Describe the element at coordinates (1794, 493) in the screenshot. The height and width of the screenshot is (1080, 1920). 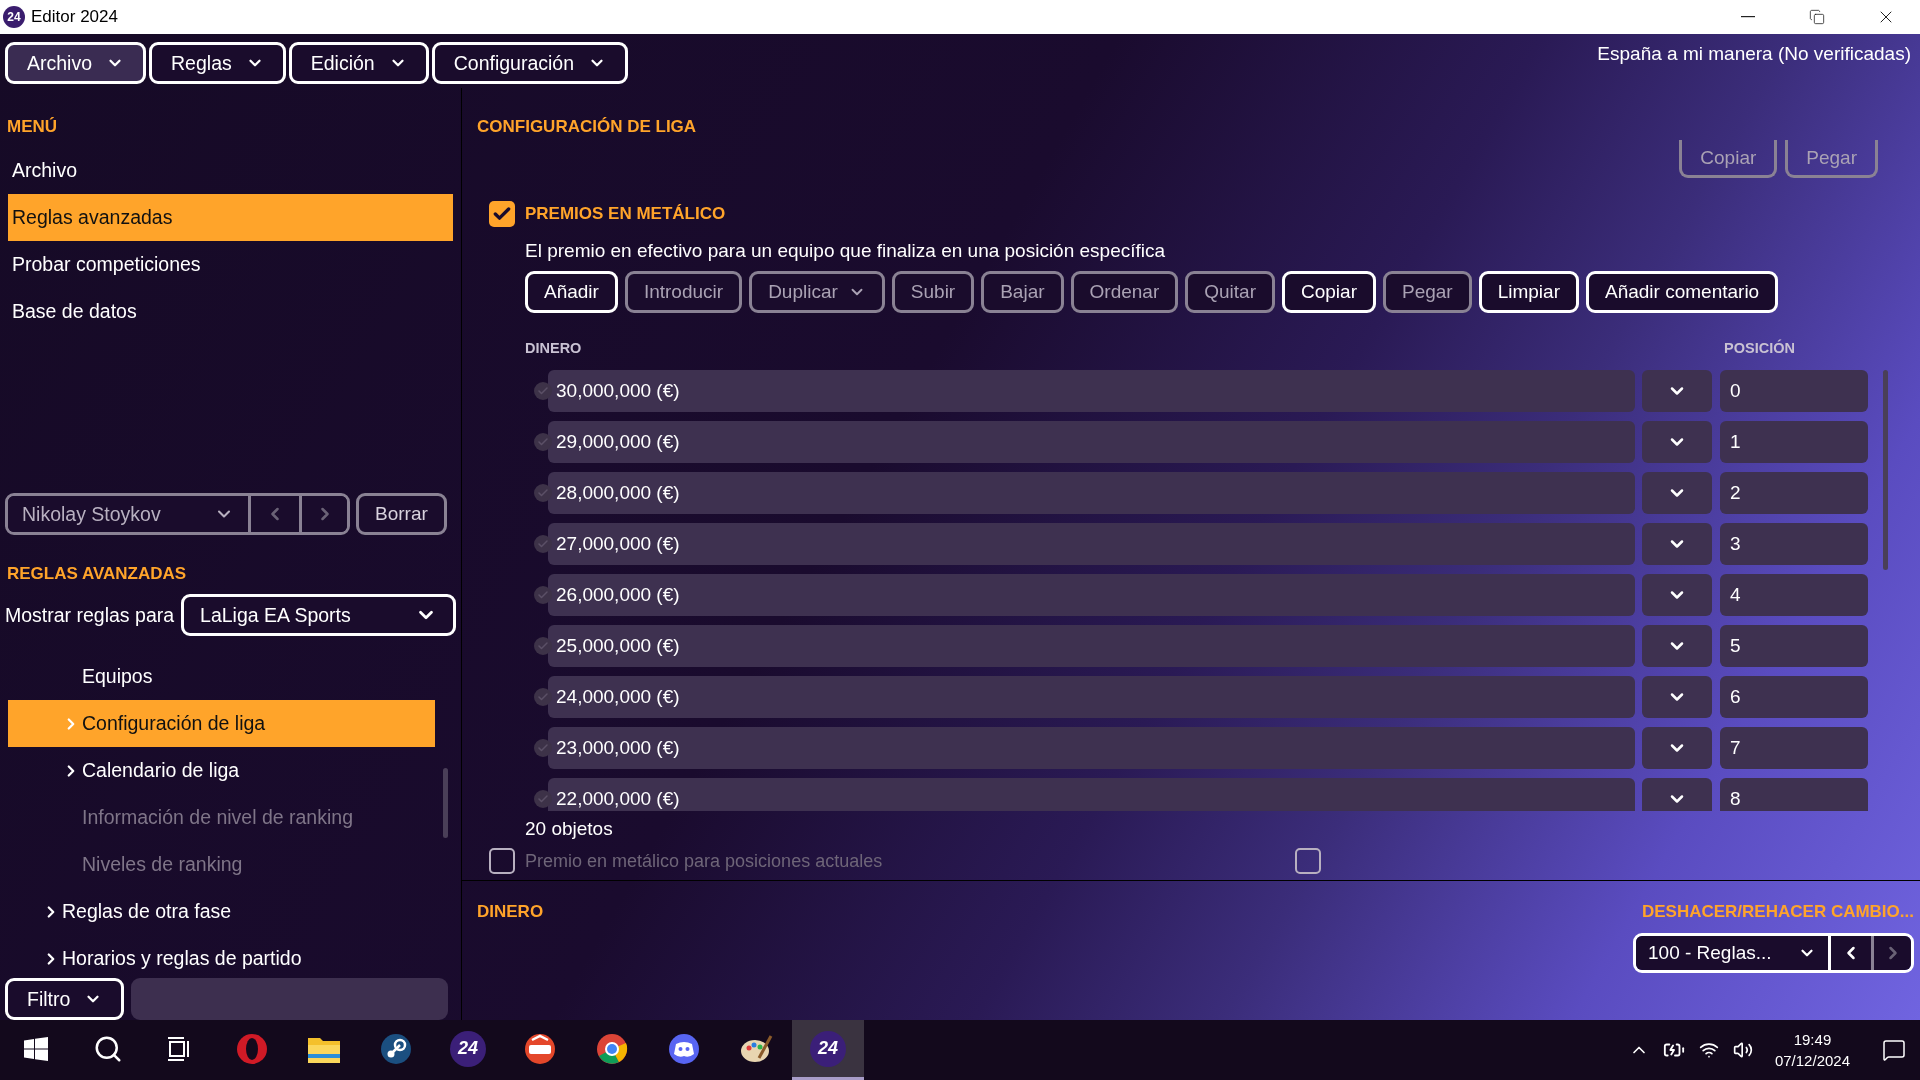
I see `position-field: 2` at that location.